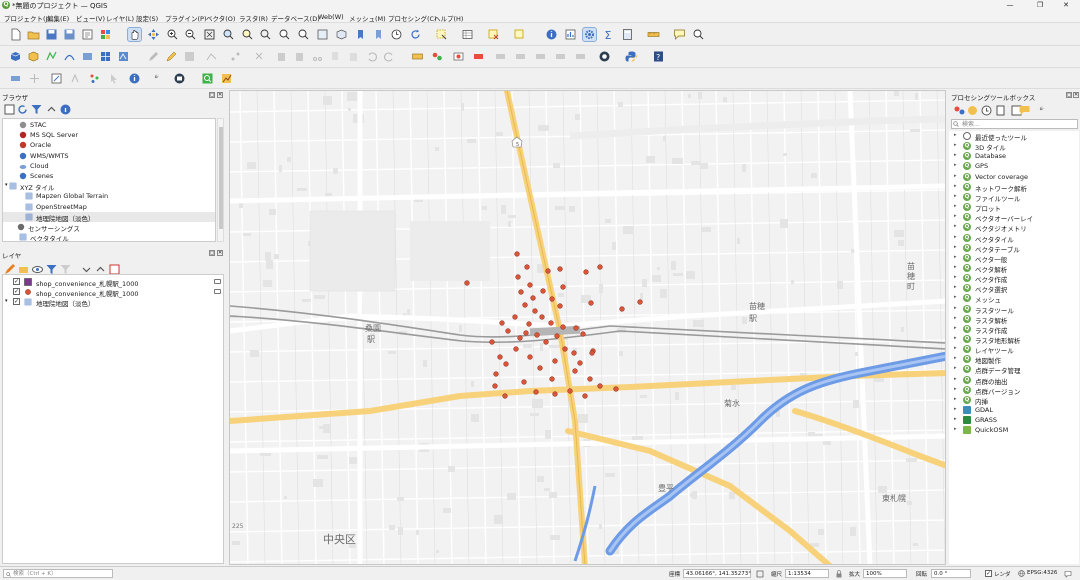  Describe the element at coordinates (1040, 5) in the screenshot. I see `maximize-button: ❐` at that location.